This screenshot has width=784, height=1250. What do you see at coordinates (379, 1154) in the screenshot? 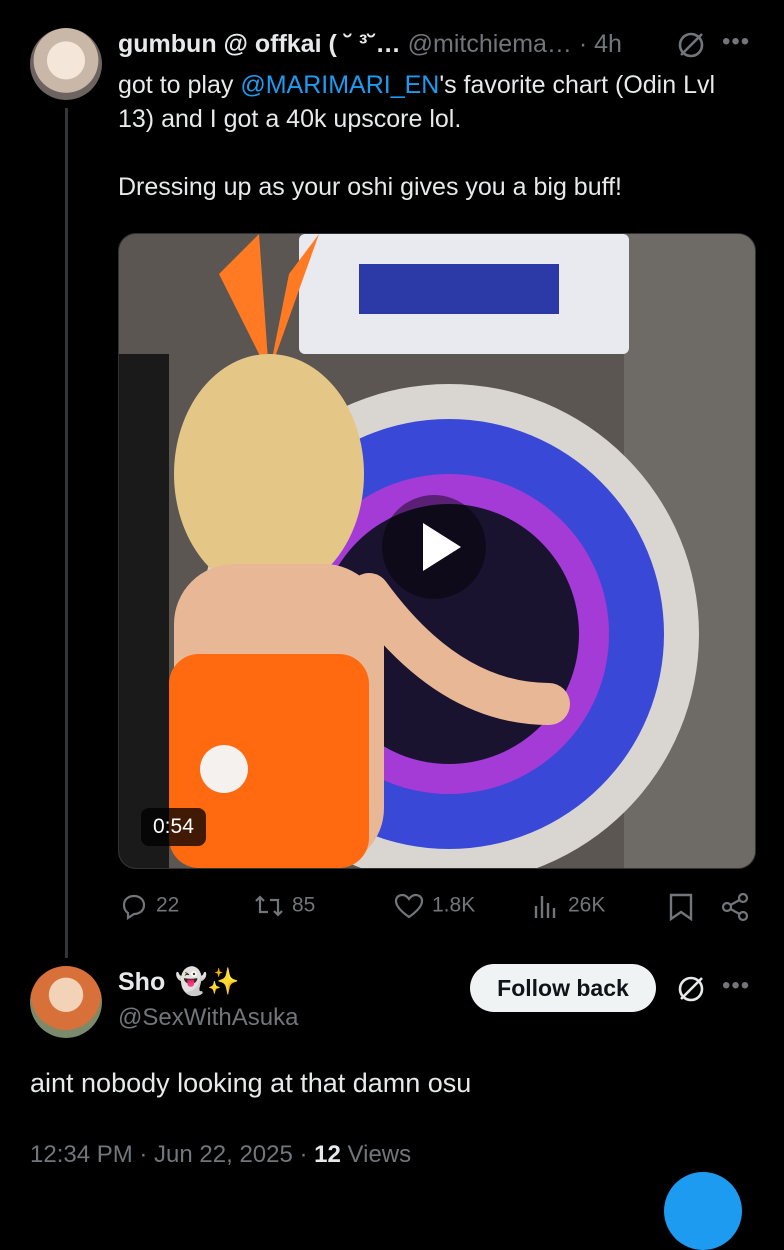
I see `reply-views-label: Views` at bounding box center [379, 1154].